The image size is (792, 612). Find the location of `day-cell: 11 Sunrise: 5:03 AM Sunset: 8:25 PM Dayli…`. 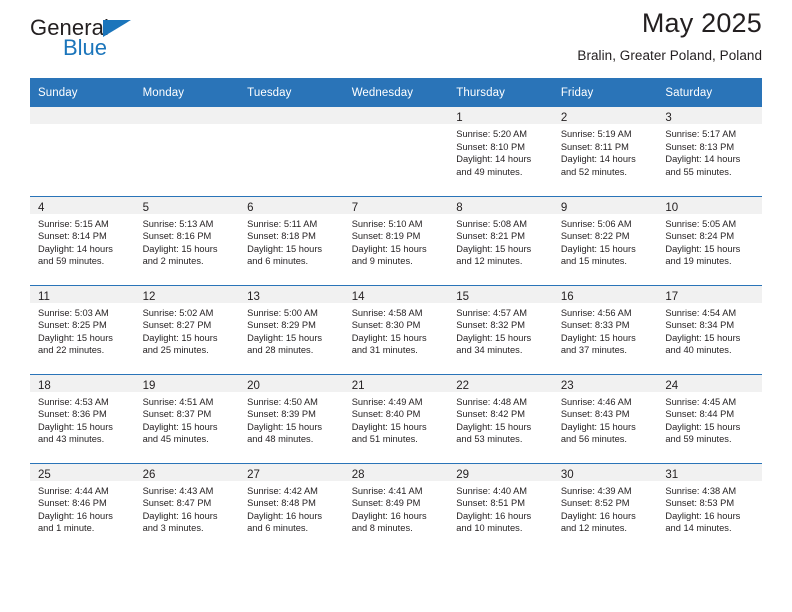

day-cell: 11 Sunrise: 5:03 AM Sunset: 8:25 PM Dayli… is located at coordinates (82, 329).